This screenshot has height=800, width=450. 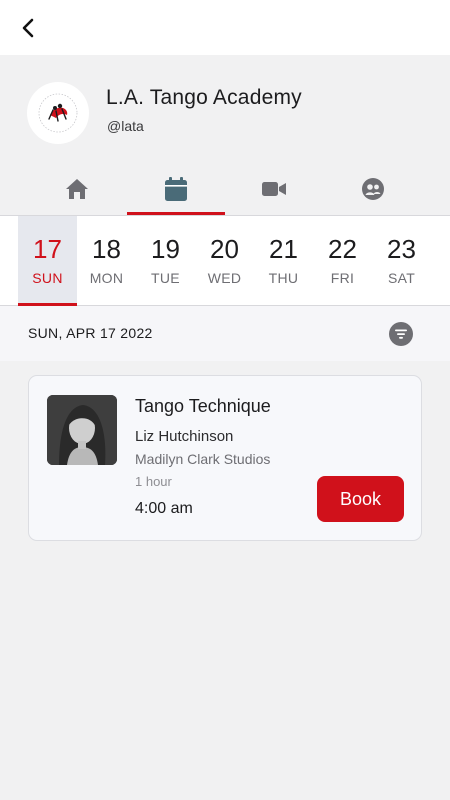 I want to click on profile-tabs, so click(x=225, y=189).